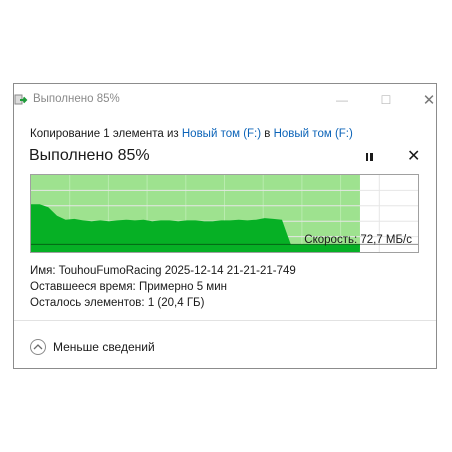 This screenshot has height=452, width=452. Describe the element at coordinates (89, 155) in the screenshot. I see `progress-heading: Выполнено 85%` at that location.